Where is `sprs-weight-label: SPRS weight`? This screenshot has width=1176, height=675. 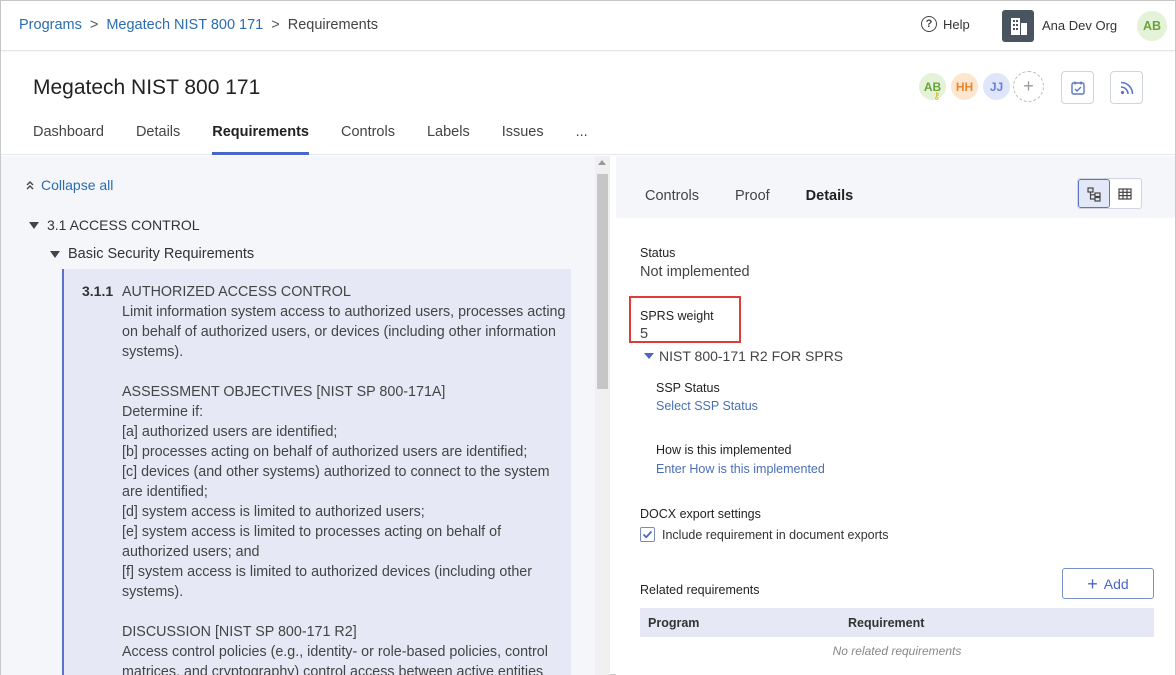 sprs-weight-label: SPRS weight is located at coordinates (677, 316).